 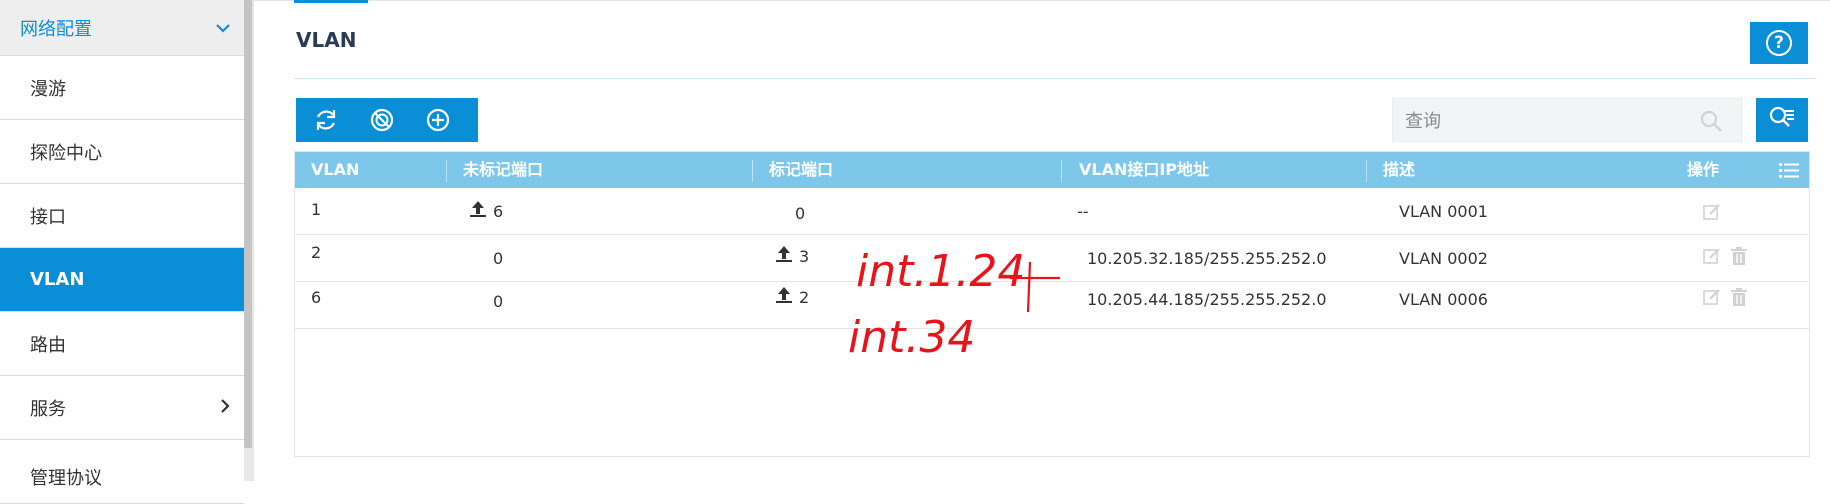 I want to click on advanced-search-icon, so click(x=1782, y=120).